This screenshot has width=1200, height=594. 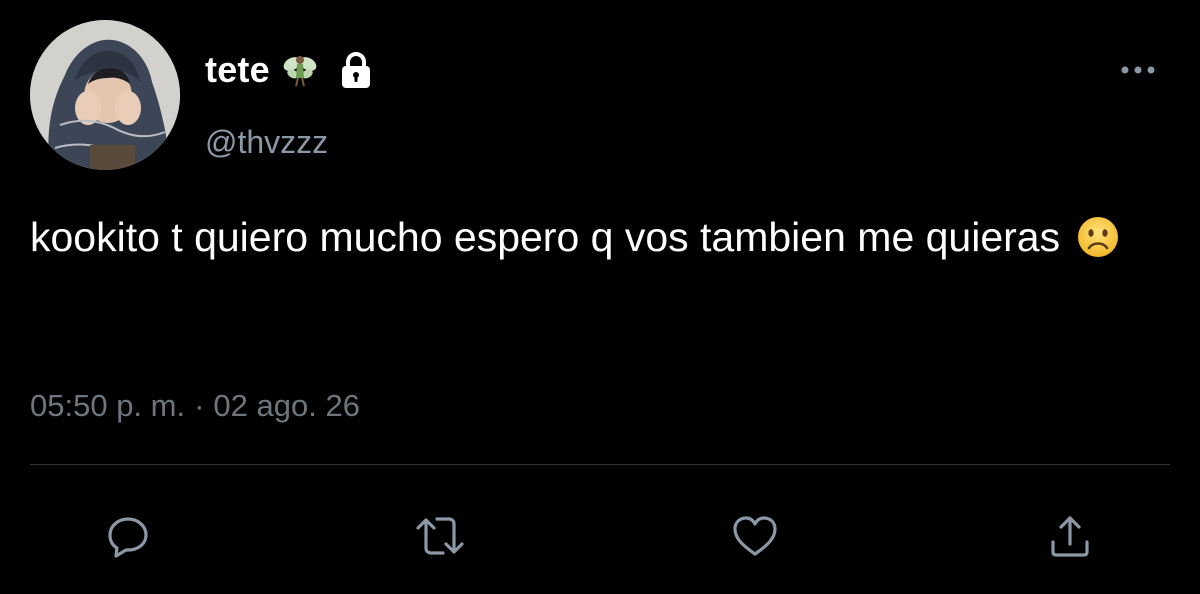 What do you see at coordinates (300, 70) in the screenshot?
I see `fairy-emoji-icon` at bounding box center [300, 70].